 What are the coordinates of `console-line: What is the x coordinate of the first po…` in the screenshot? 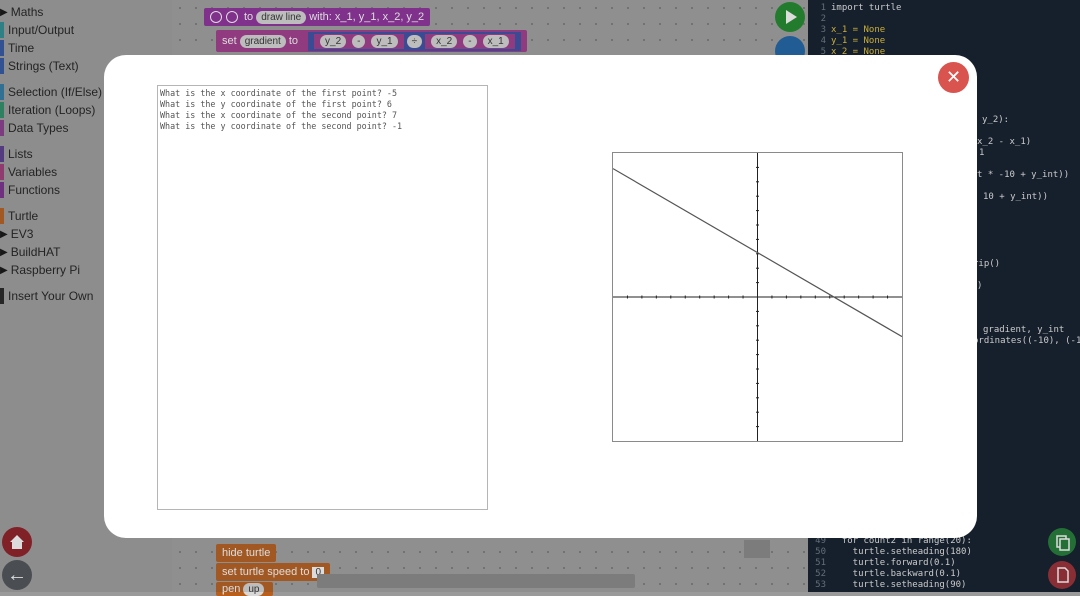 It's located at (278, 93).